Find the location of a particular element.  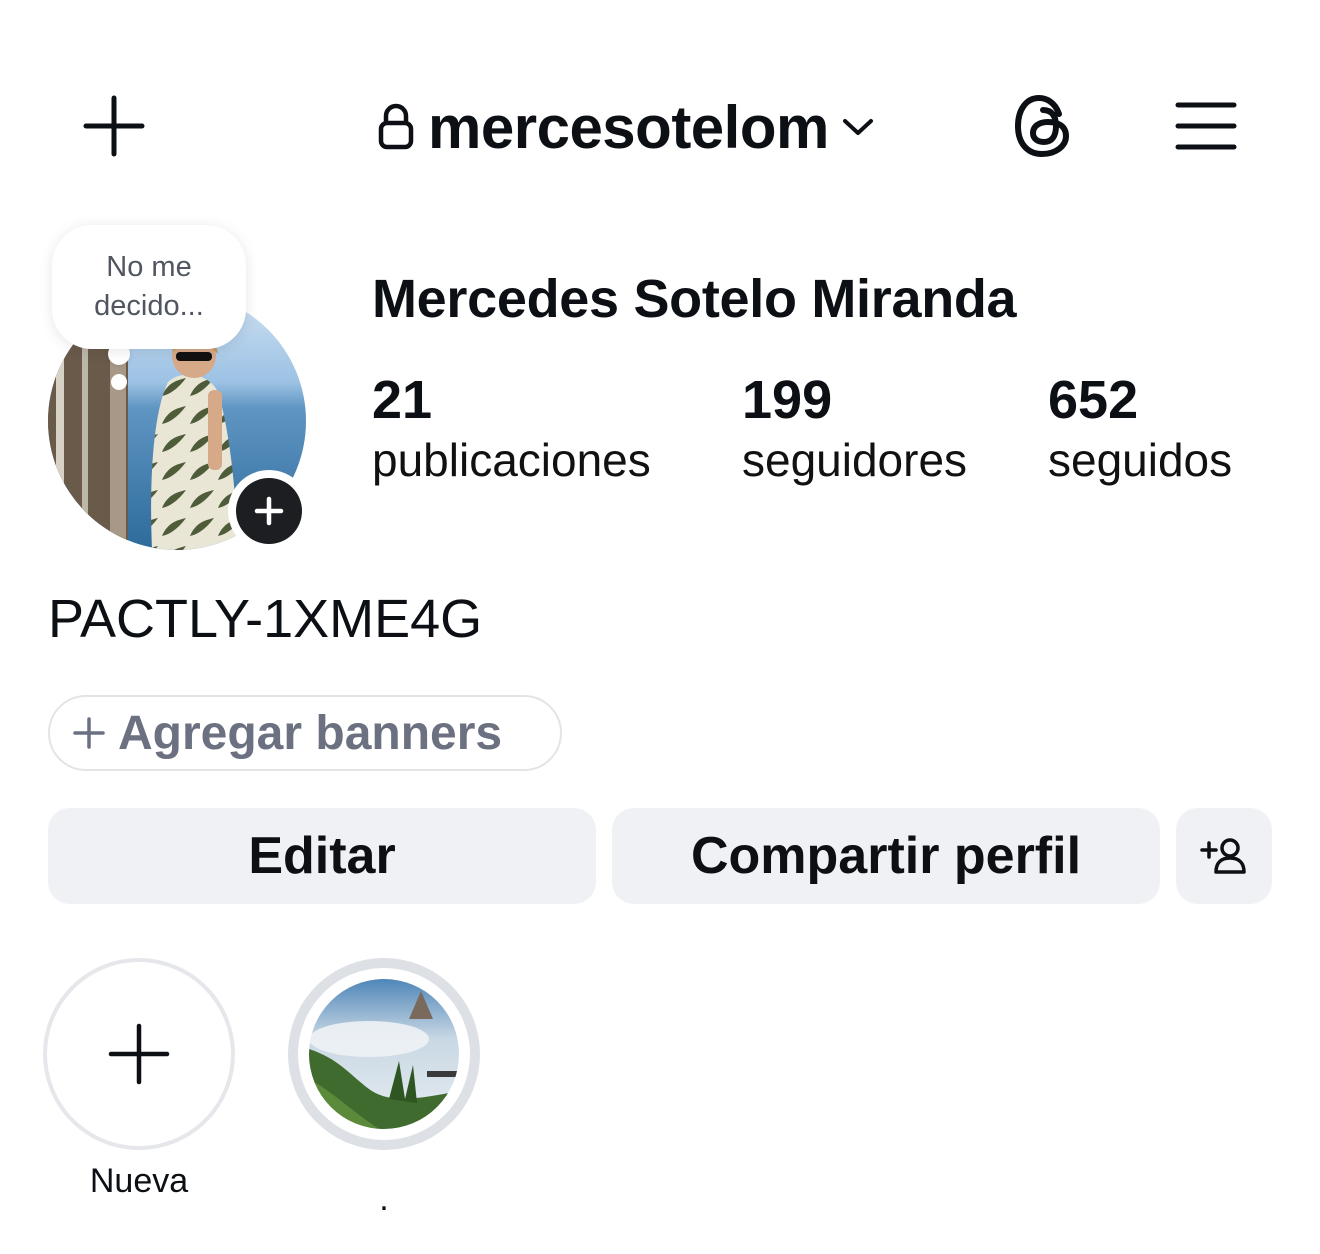

account-switcher: mercesotelom is located at coordinates (625, 127).